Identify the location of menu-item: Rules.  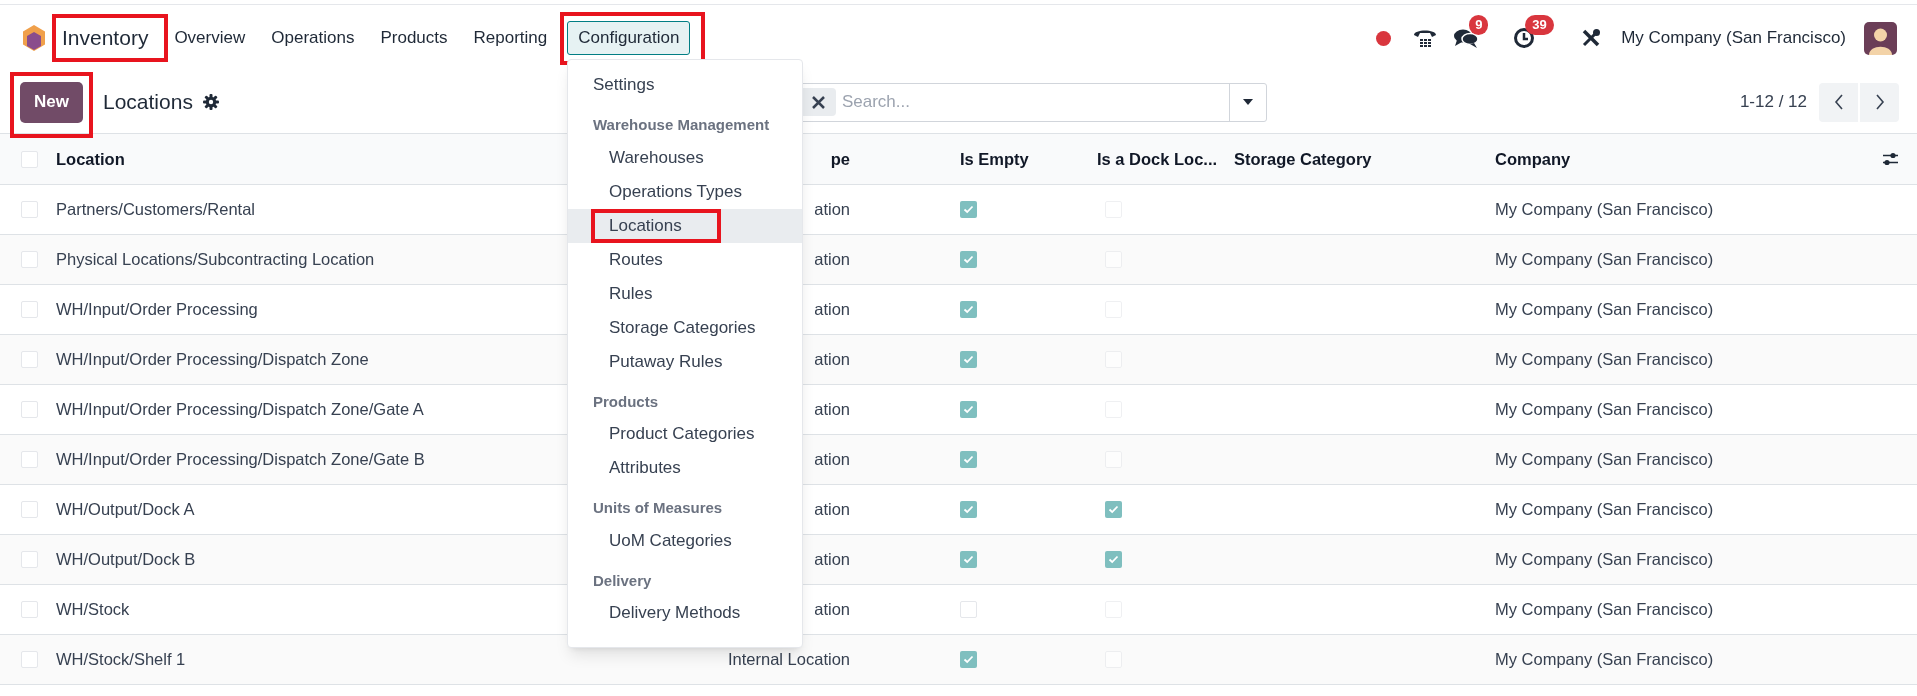
(685, 293).